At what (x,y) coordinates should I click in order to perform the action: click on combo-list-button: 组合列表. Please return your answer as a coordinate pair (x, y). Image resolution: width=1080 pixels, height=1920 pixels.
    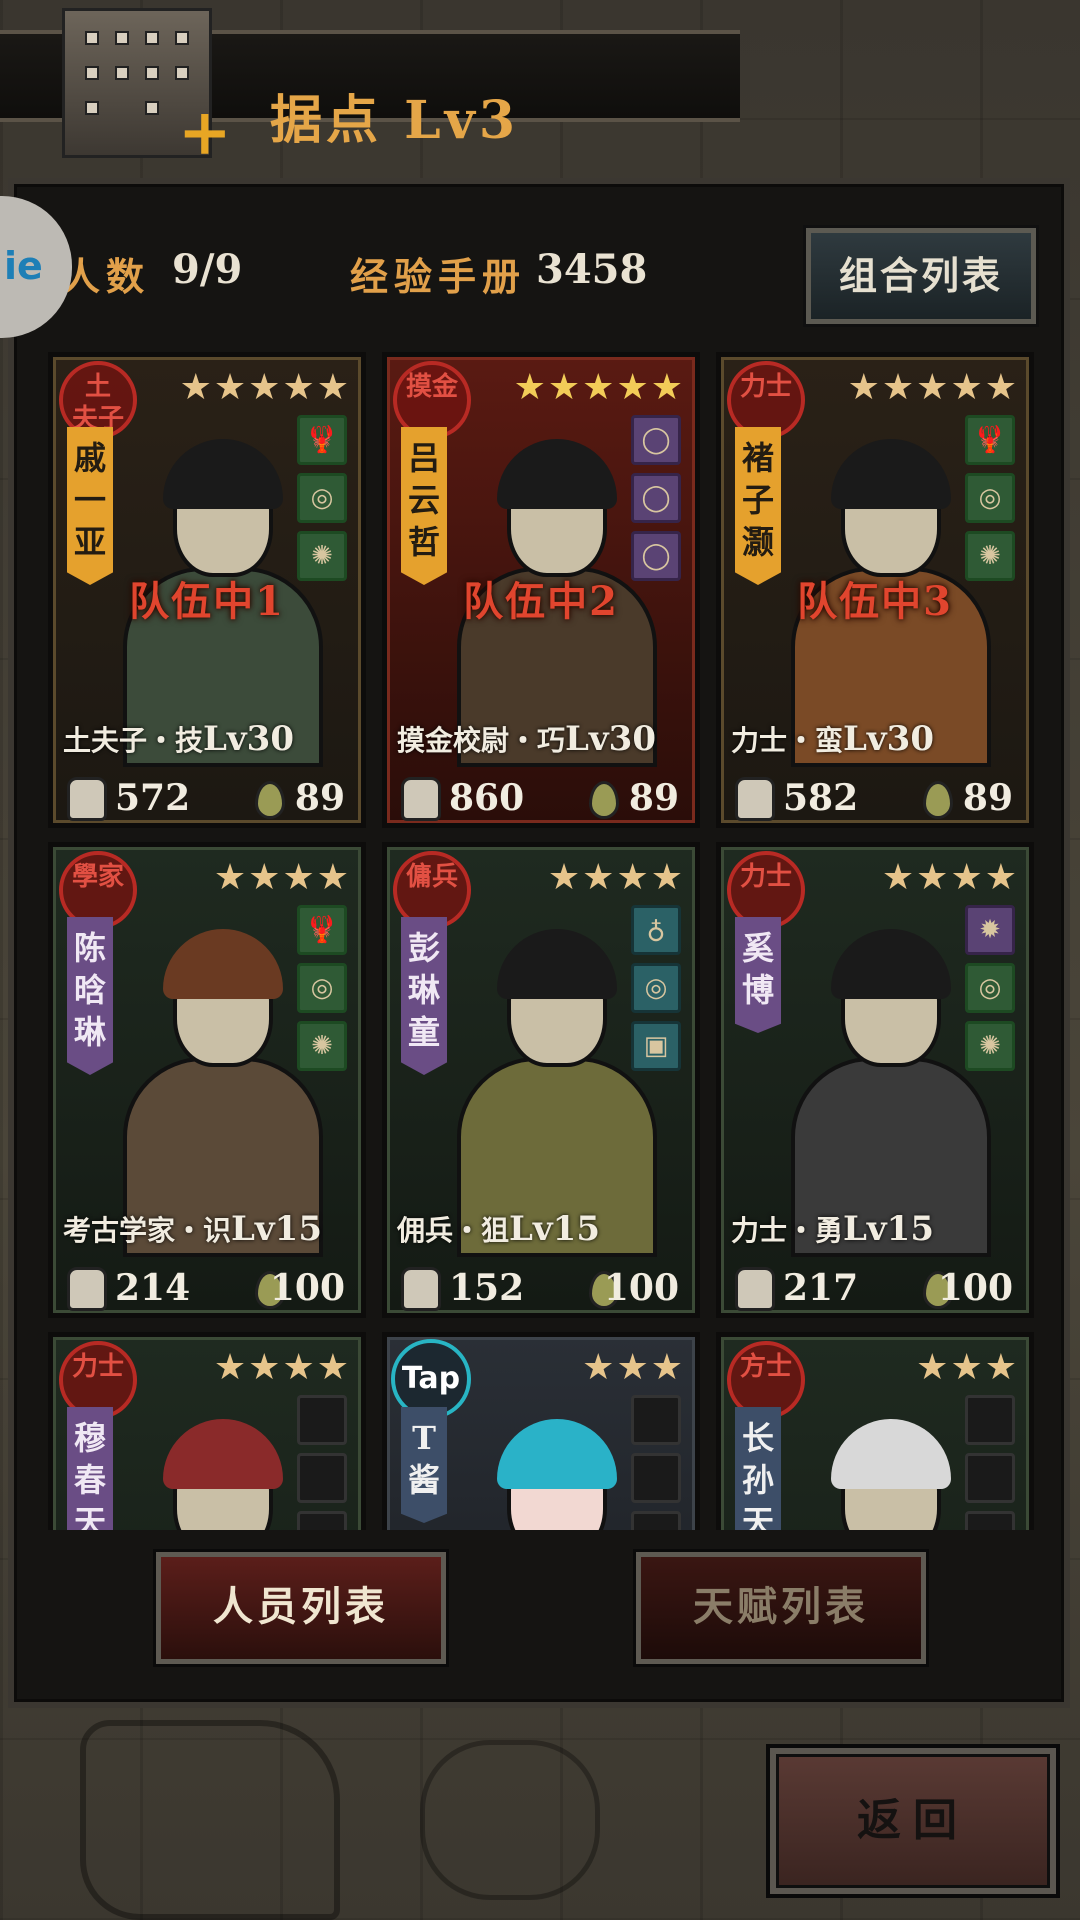
    Looking at the image, I should click on (921, 276).